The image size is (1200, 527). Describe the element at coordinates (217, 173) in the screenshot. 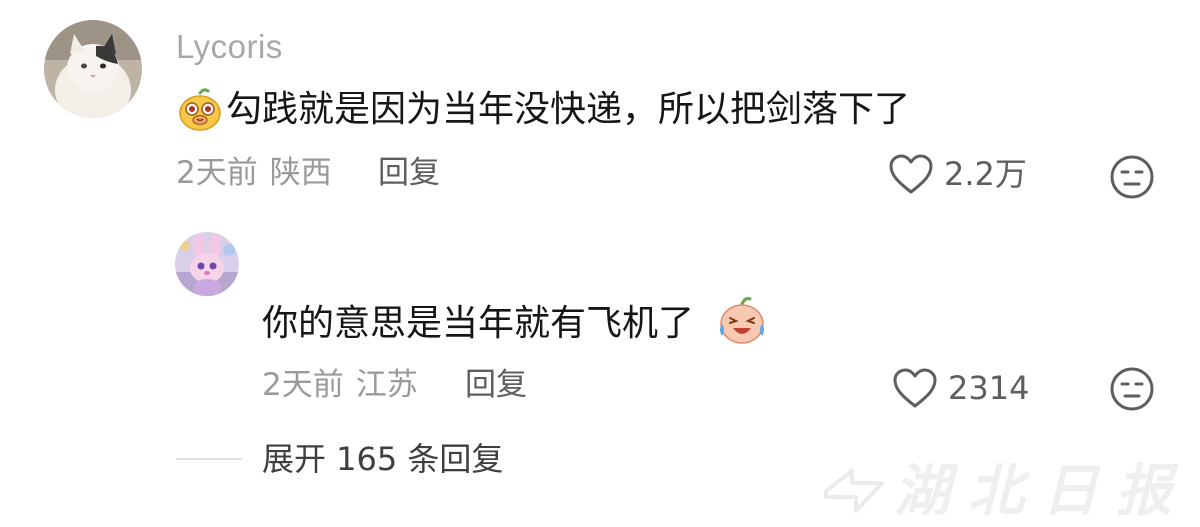

I see `comment-time: 2天前` at that location.